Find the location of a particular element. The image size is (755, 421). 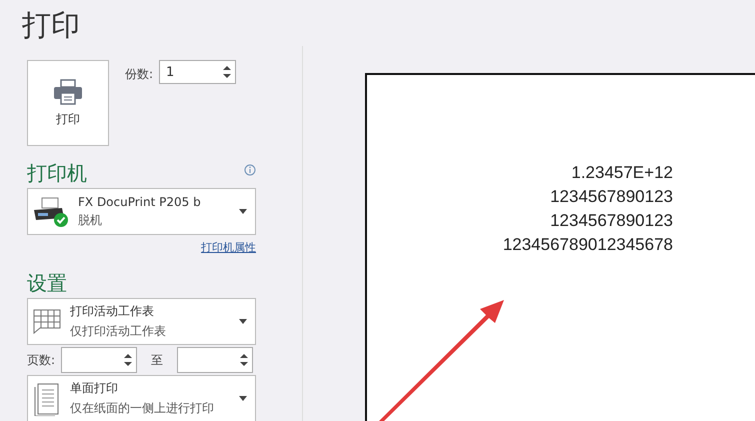

info-icon is located at coordinates (250, 170).